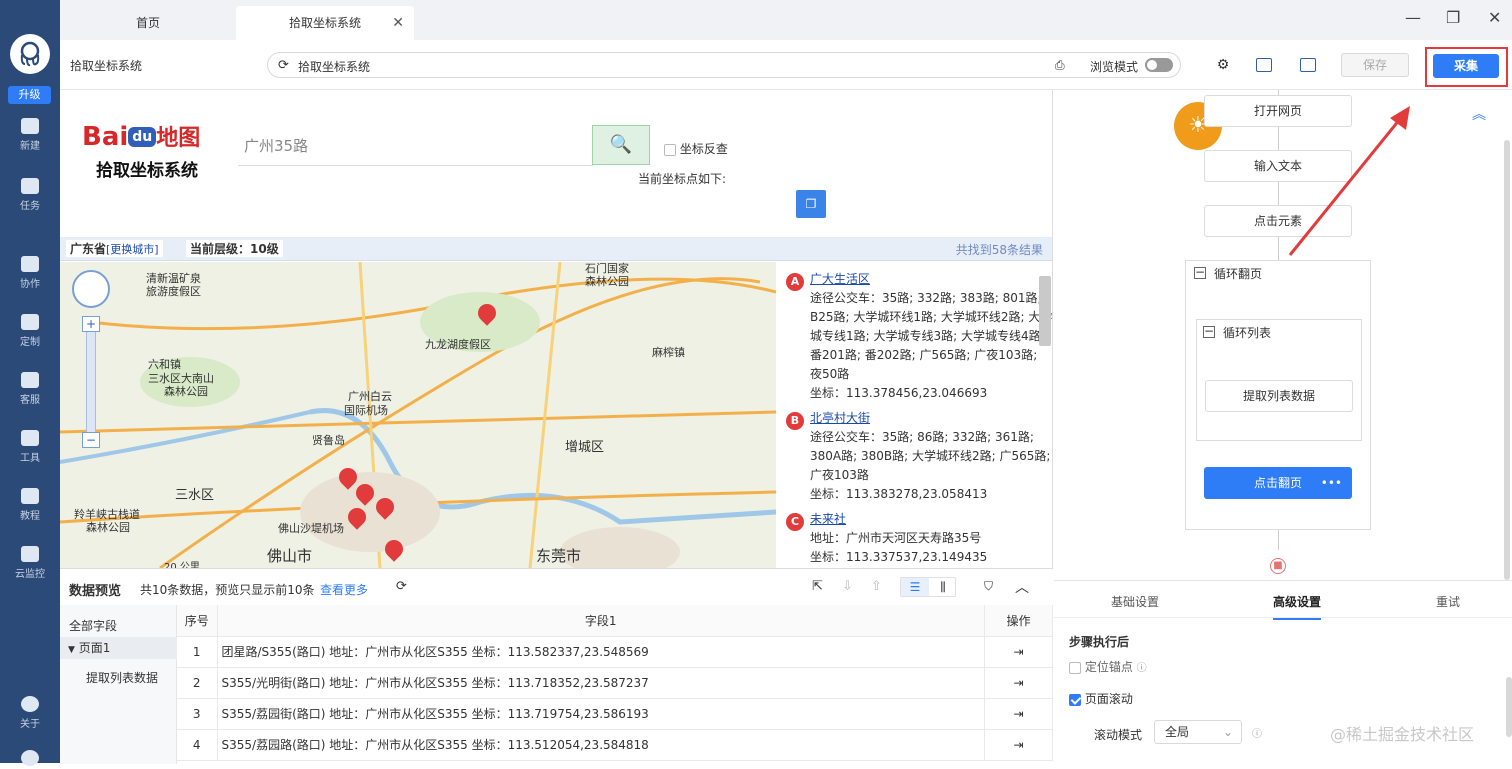 The height and width of the screenshot is (769, 1512). I want to click on zoom-out-button: −, so click(91, 440).